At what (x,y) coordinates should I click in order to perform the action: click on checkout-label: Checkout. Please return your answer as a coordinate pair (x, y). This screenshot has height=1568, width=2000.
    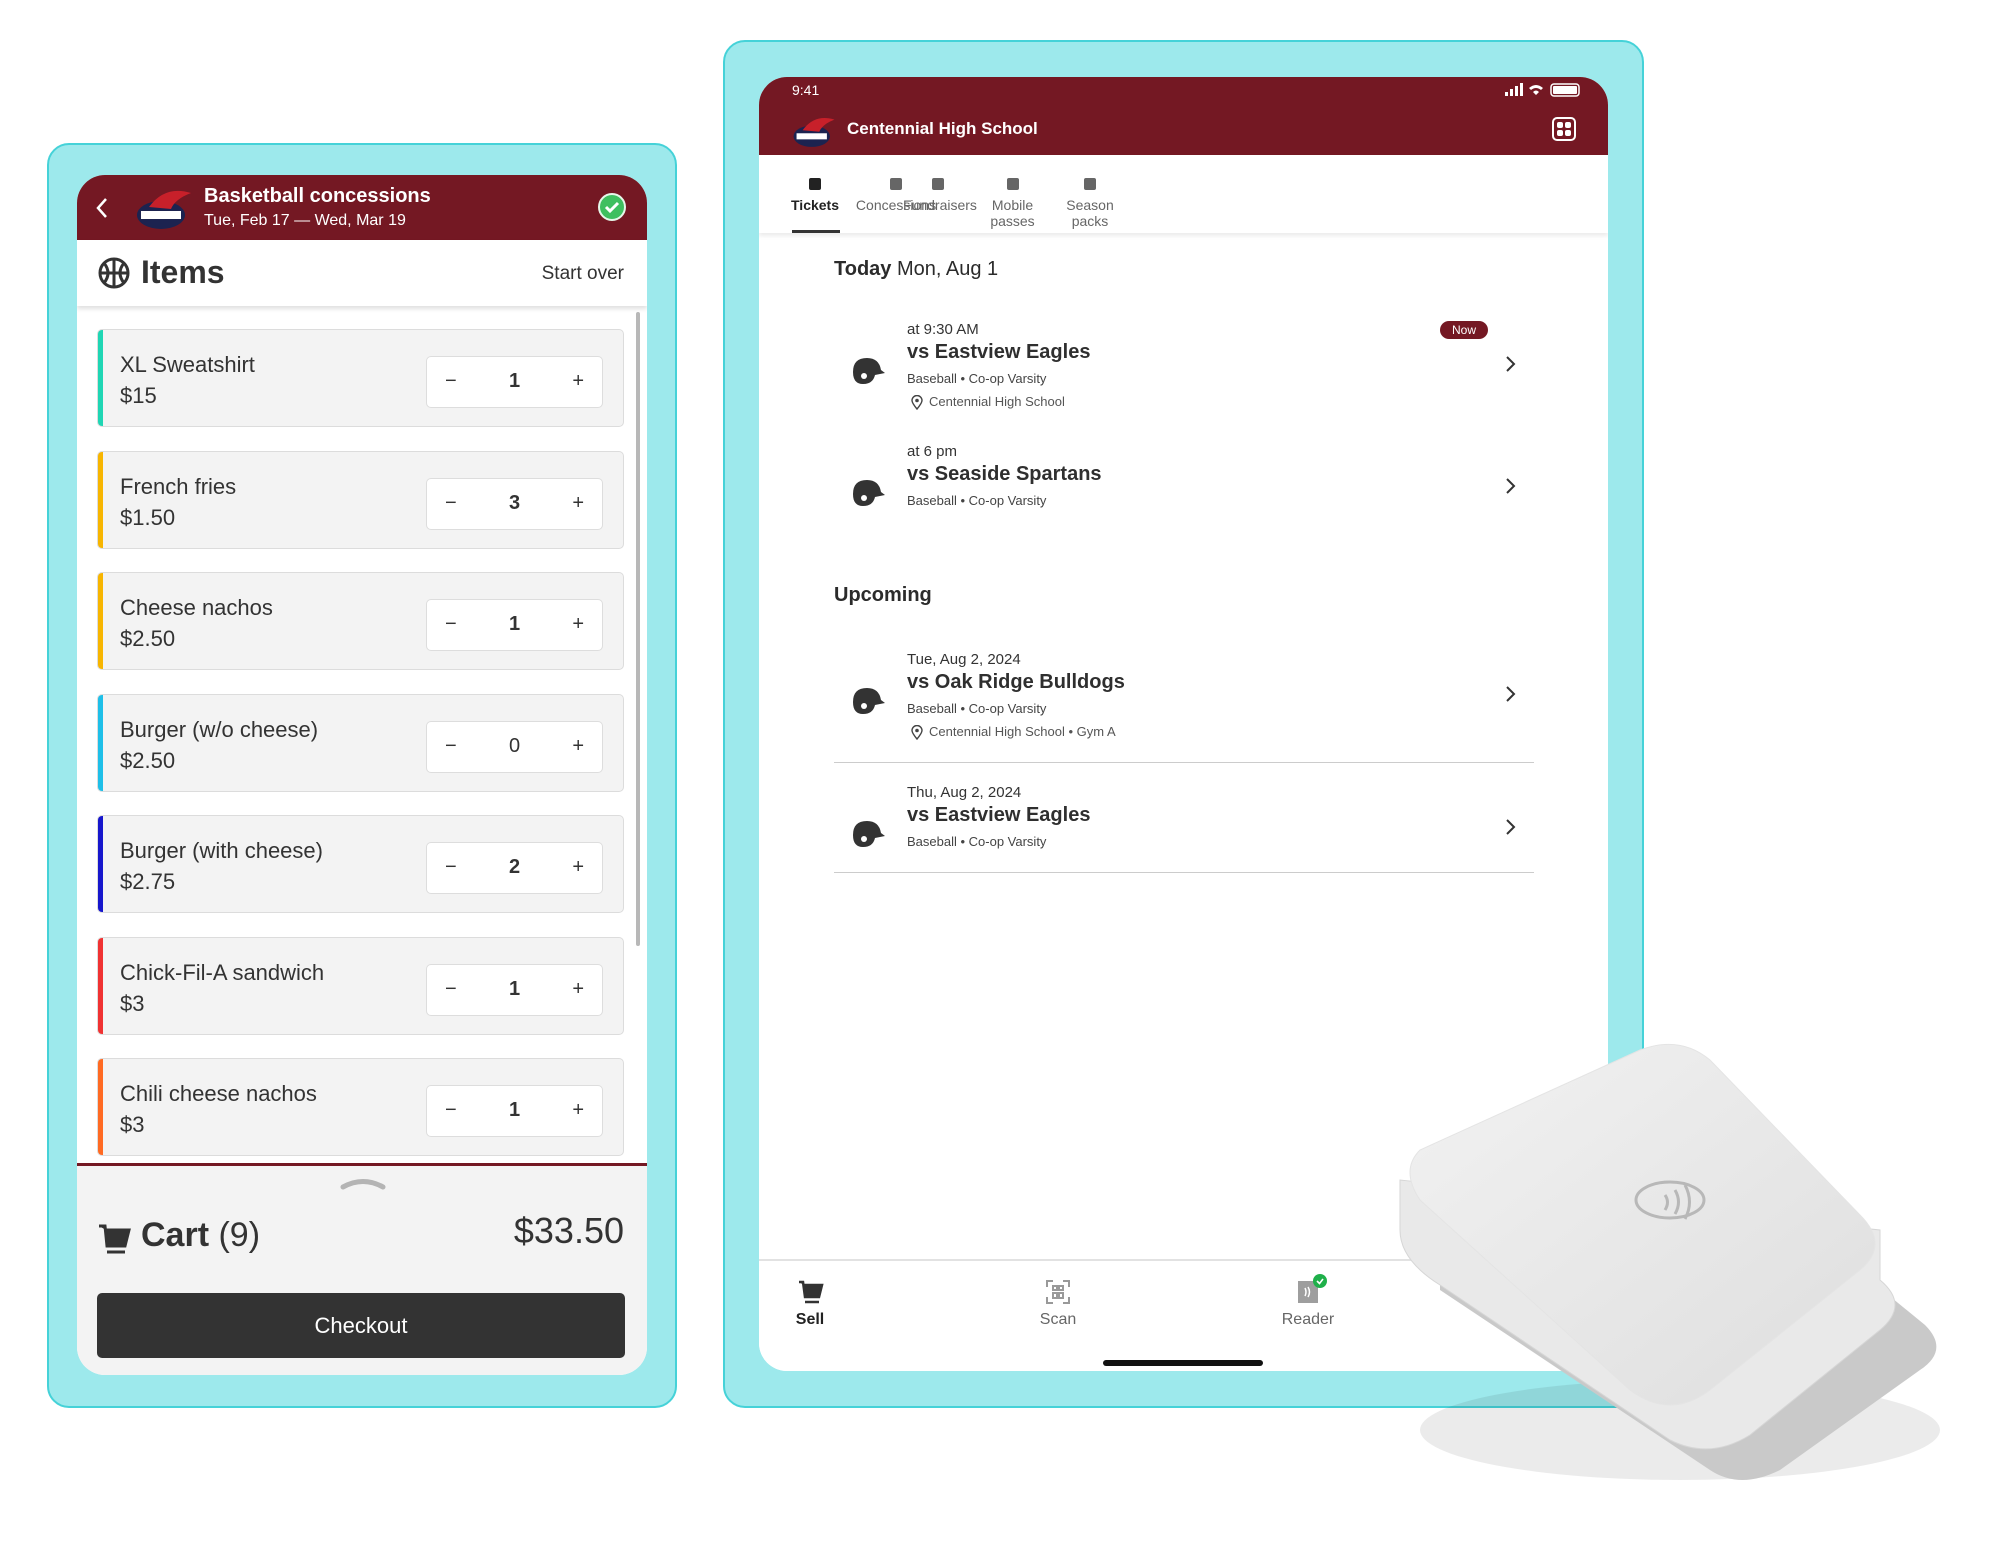
    Looking at the image, I should click on (361, 1325).